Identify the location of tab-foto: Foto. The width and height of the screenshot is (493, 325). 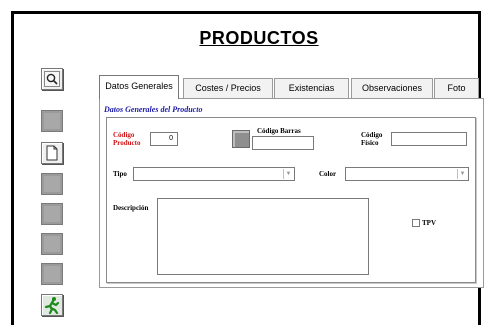
(456, 88).